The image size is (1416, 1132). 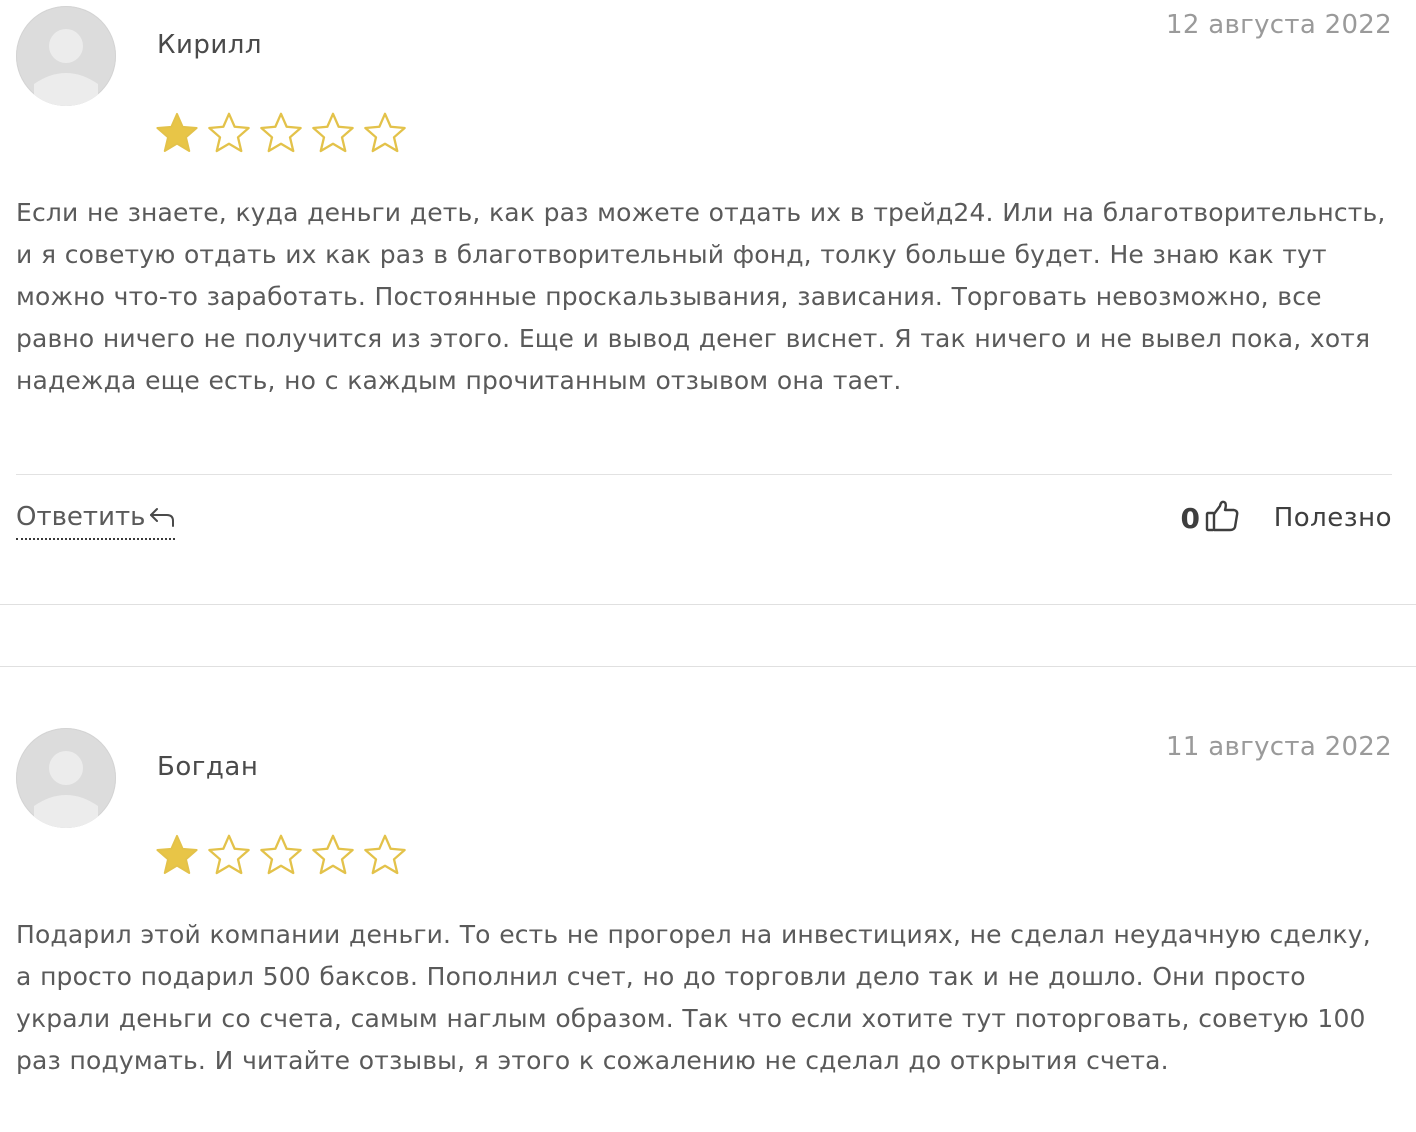 I want to click on review-date: 12 августа 2022, so click(x=1279, y=25).